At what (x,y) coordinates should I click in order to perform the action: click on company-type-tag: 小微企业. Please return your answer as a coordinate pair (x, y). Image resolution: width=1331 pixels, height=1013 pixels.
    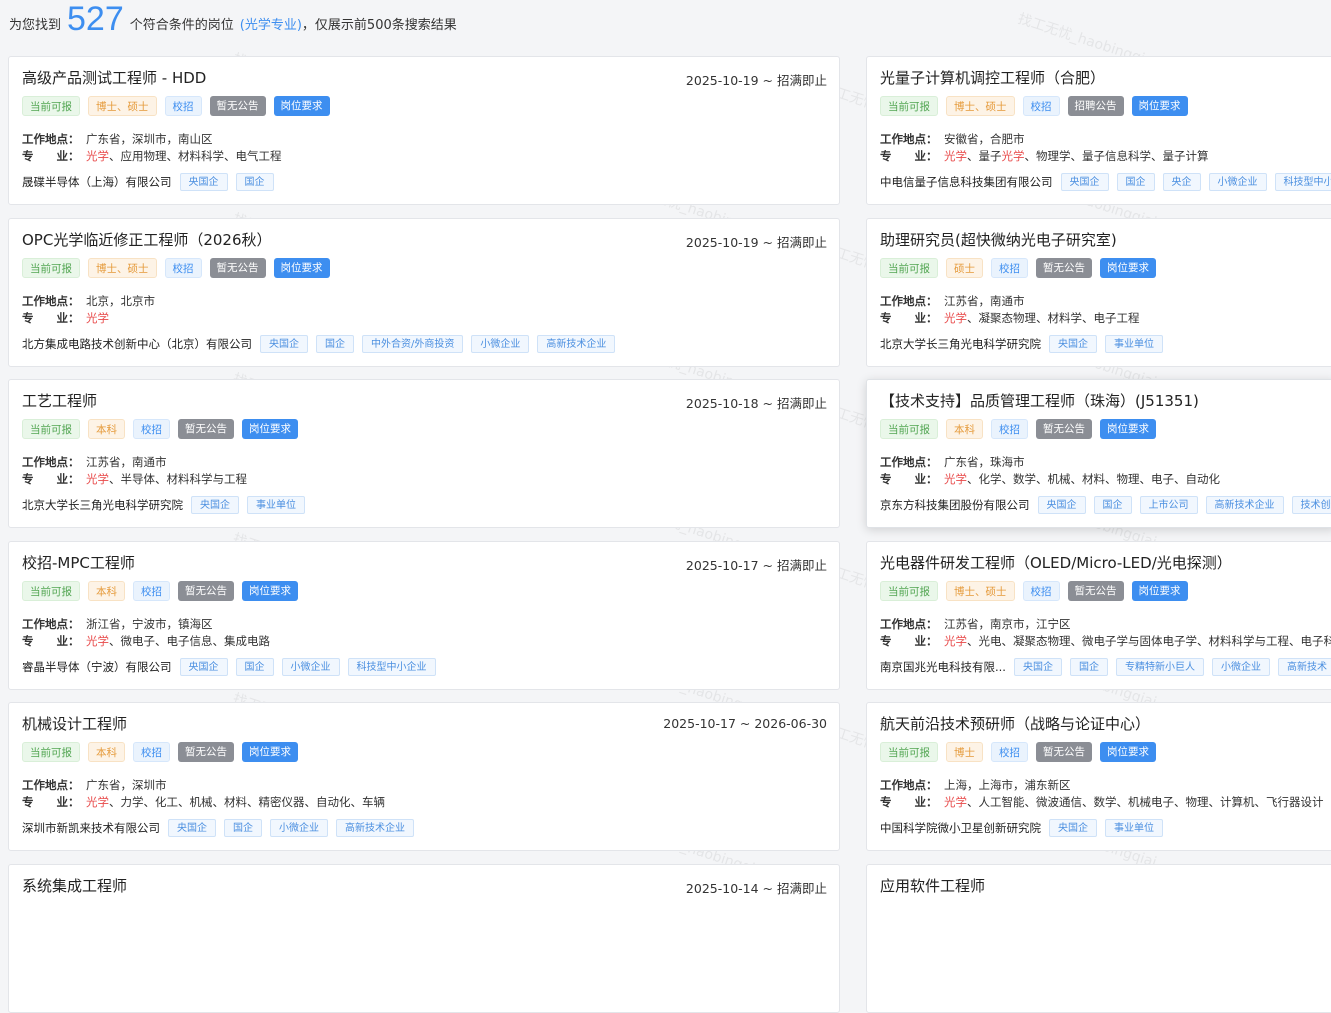
    Looking at the image, I should click on (500, 344).